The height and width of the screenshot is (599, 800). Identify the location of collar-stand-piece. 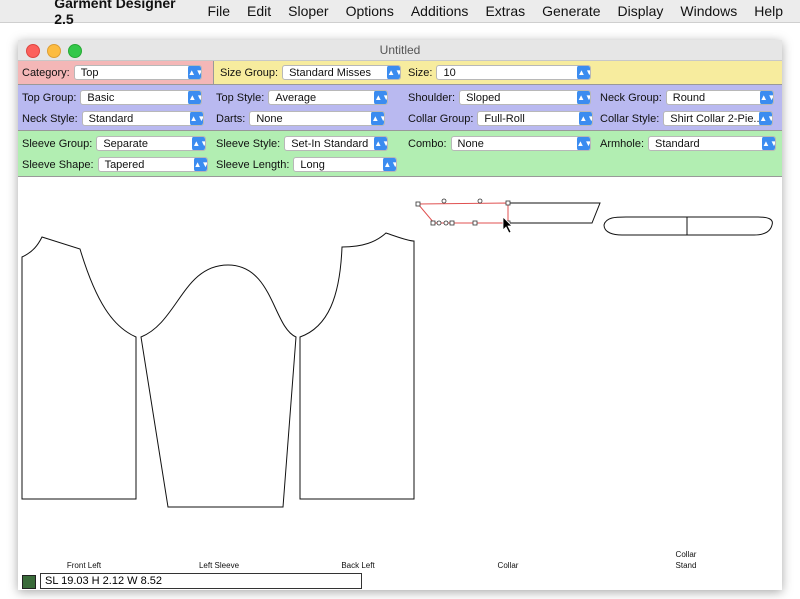
(688, 226).